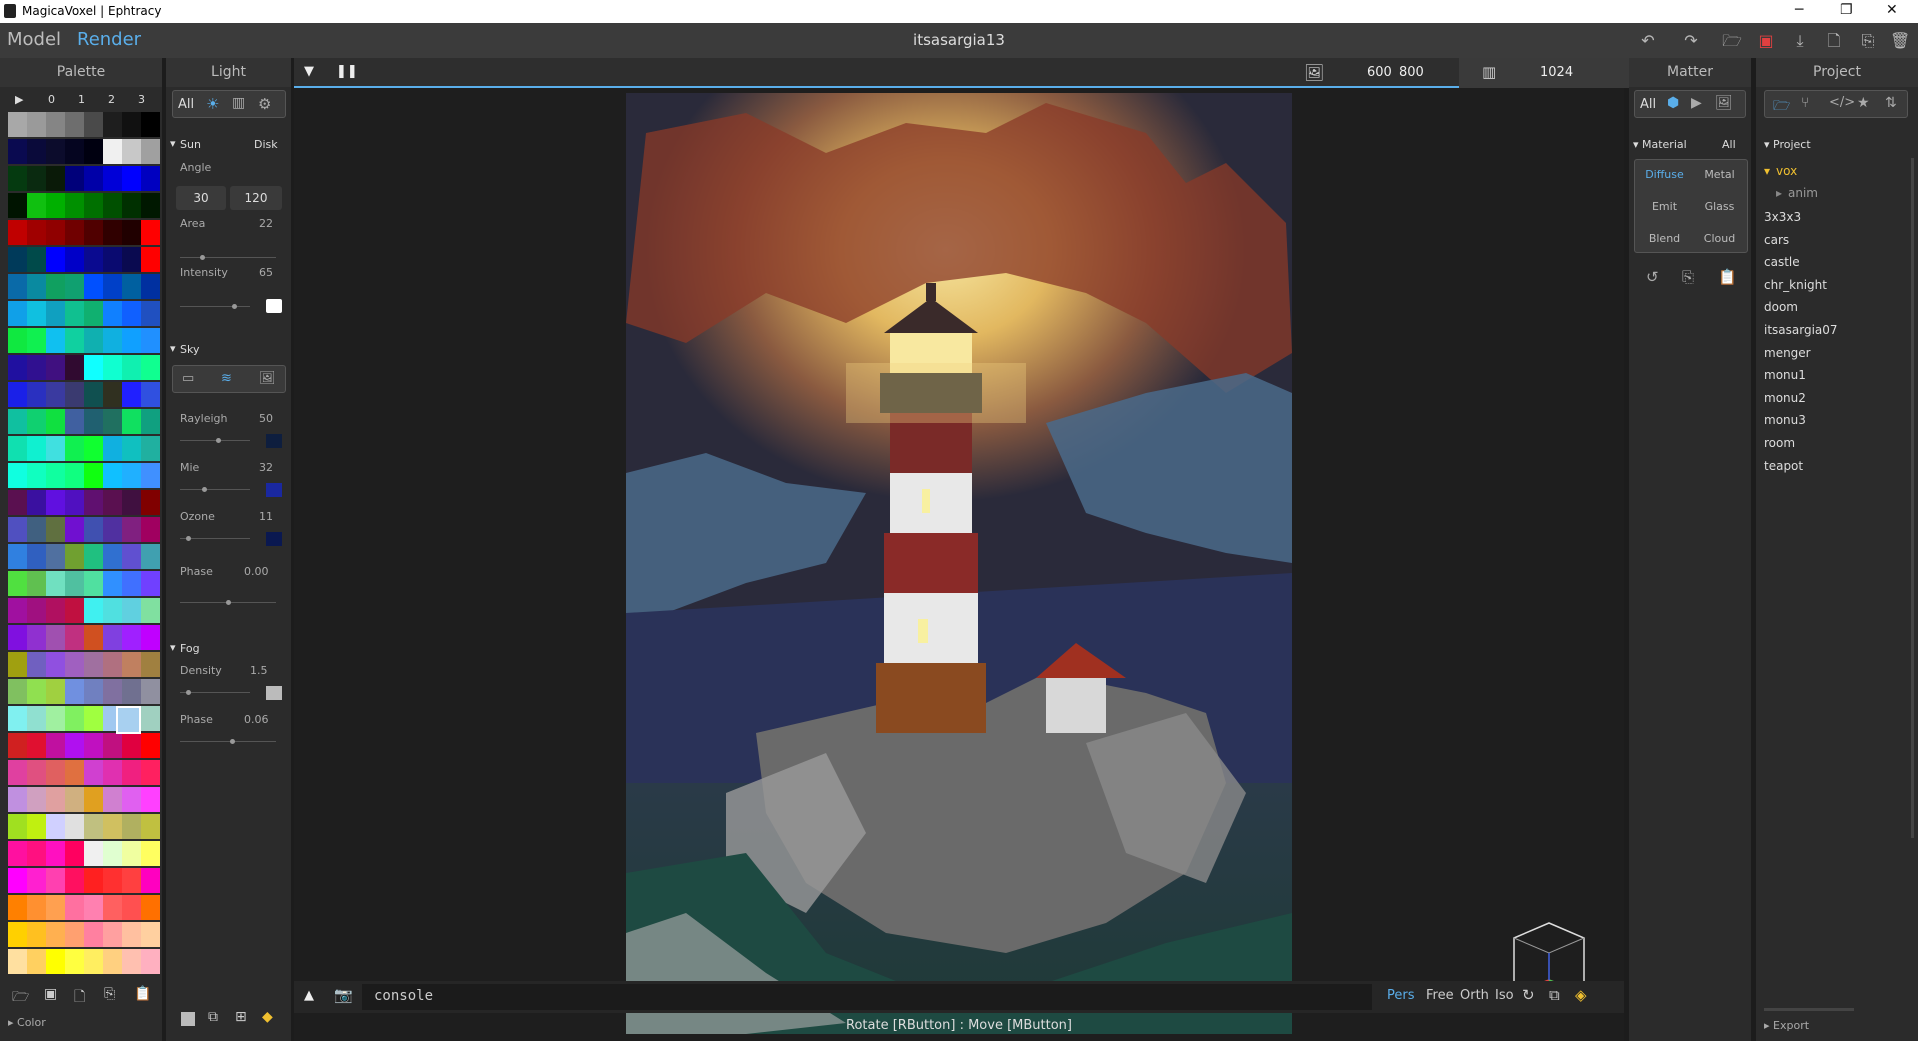  What do you see at coordinates (1724, 103) in the screenshot?
I see `image-icon: 🖼` at bounding box center [1724, 103].